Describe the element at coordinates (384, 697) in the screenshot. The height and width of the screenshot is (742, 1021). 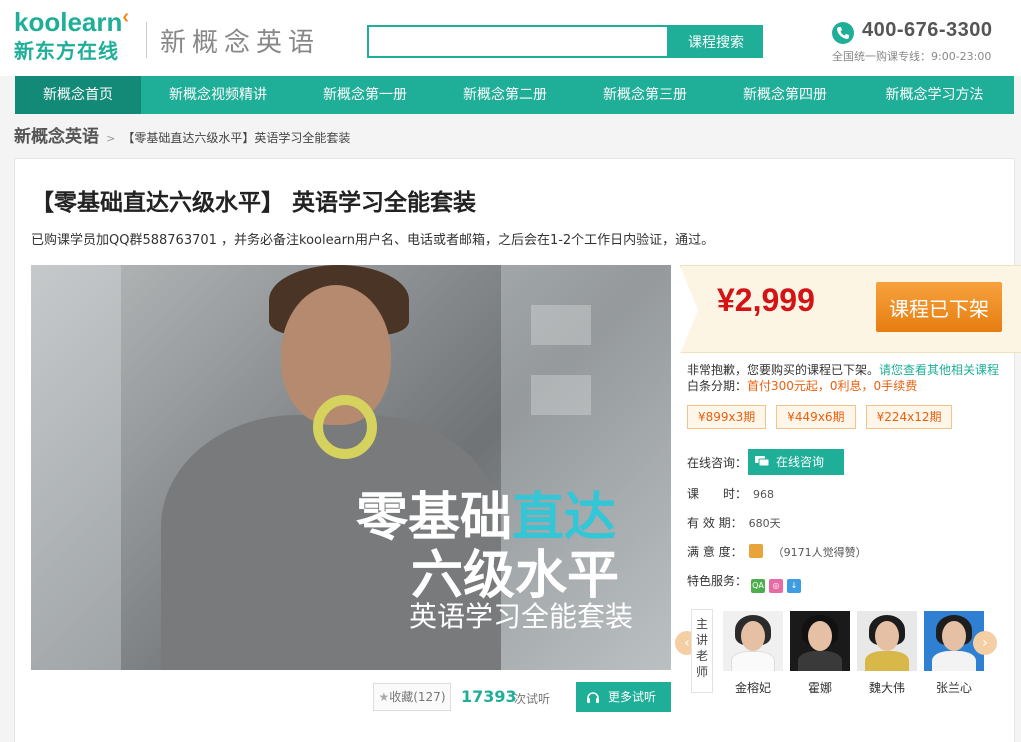
I see `star-icon: ★` at that location.